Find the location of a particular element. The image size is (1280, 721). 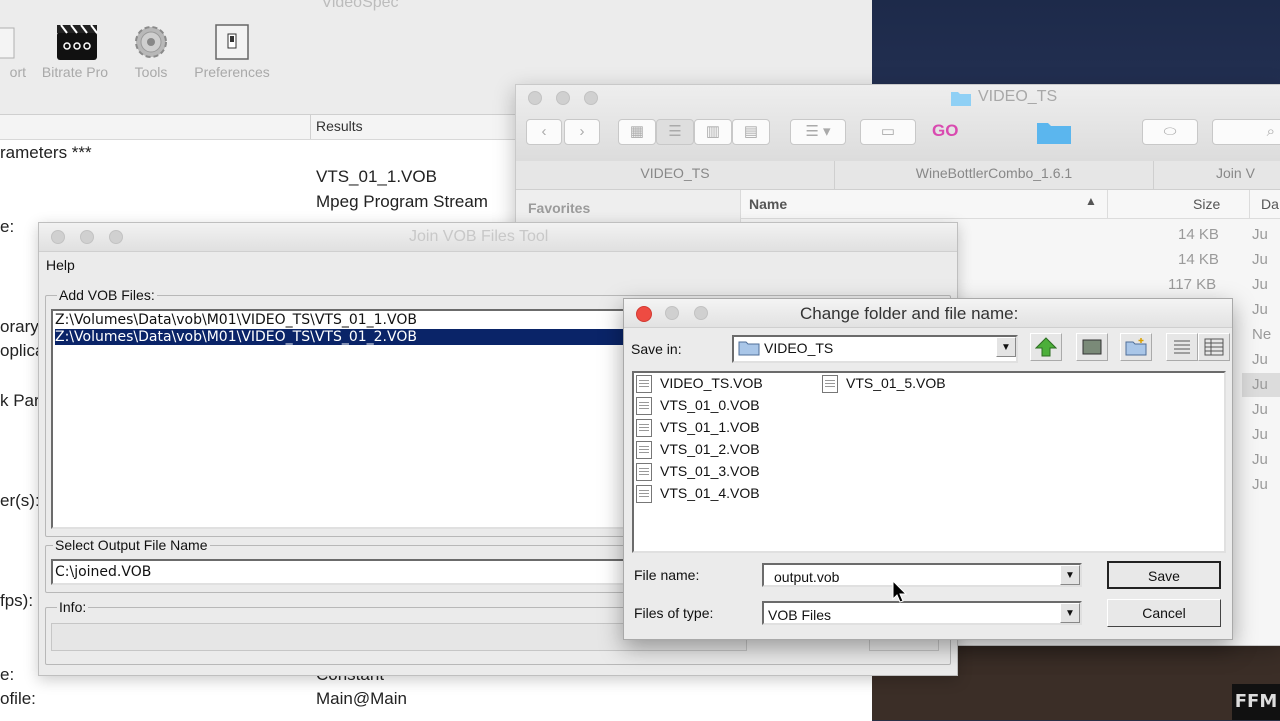

dialog-title: Change folder and file name: is located at coordinates (909, 313).